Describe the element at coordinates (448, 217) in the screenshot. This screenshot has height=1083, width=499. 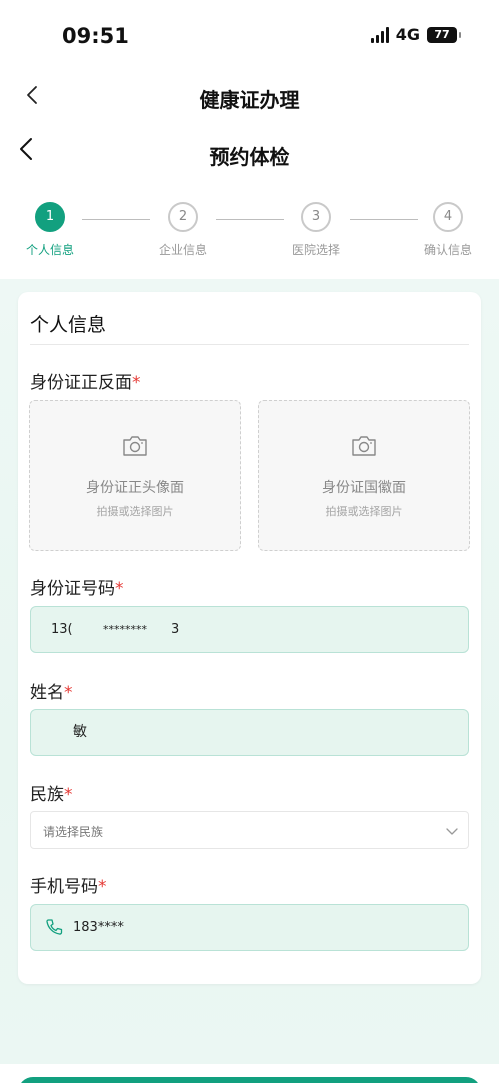
I see `step-number: 4` at that location.